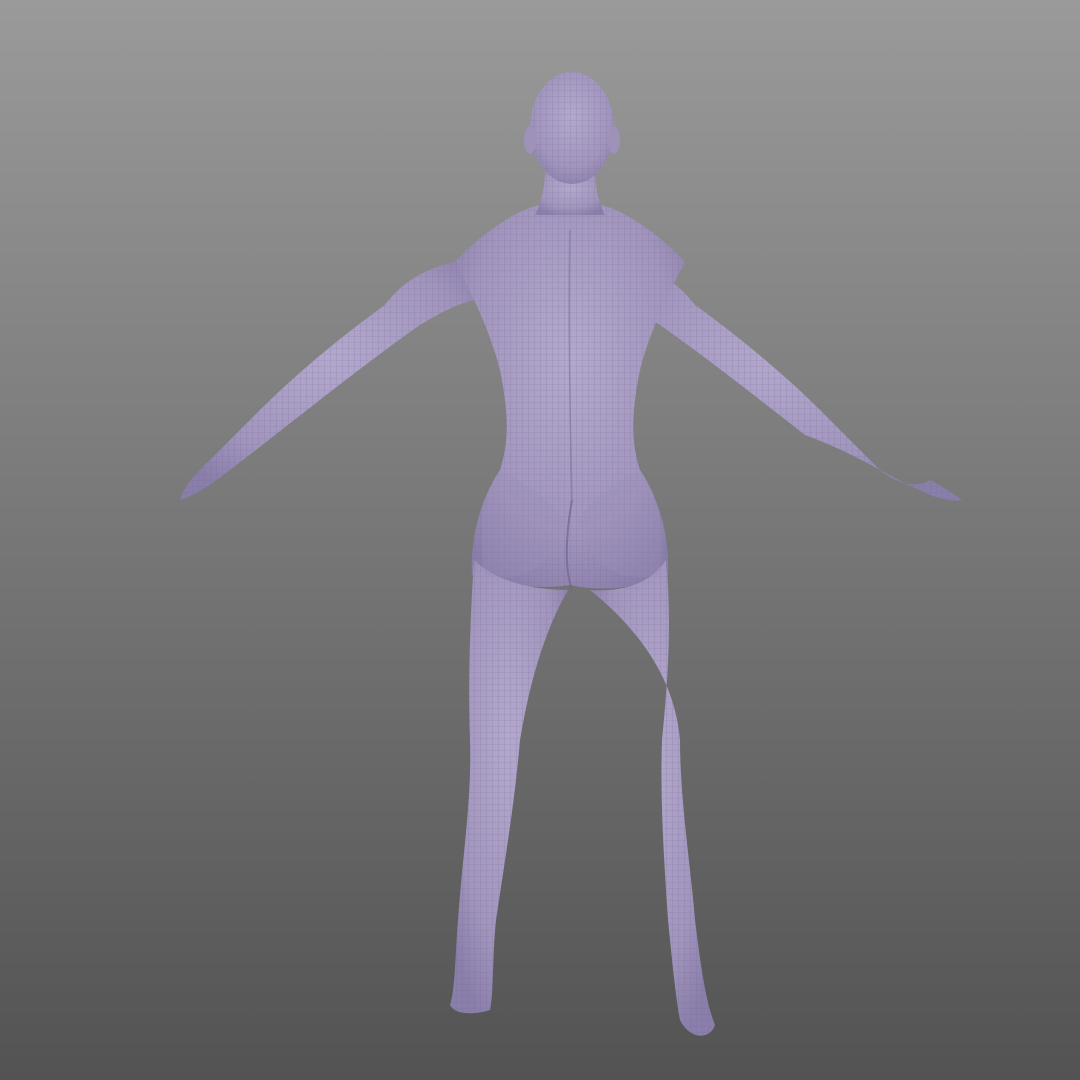 This screenshot has height=1080, width=1080. What do you see at coordinates (530, 140) in the screenshot?
I see `left-ear` at bounding box center [530, 140].